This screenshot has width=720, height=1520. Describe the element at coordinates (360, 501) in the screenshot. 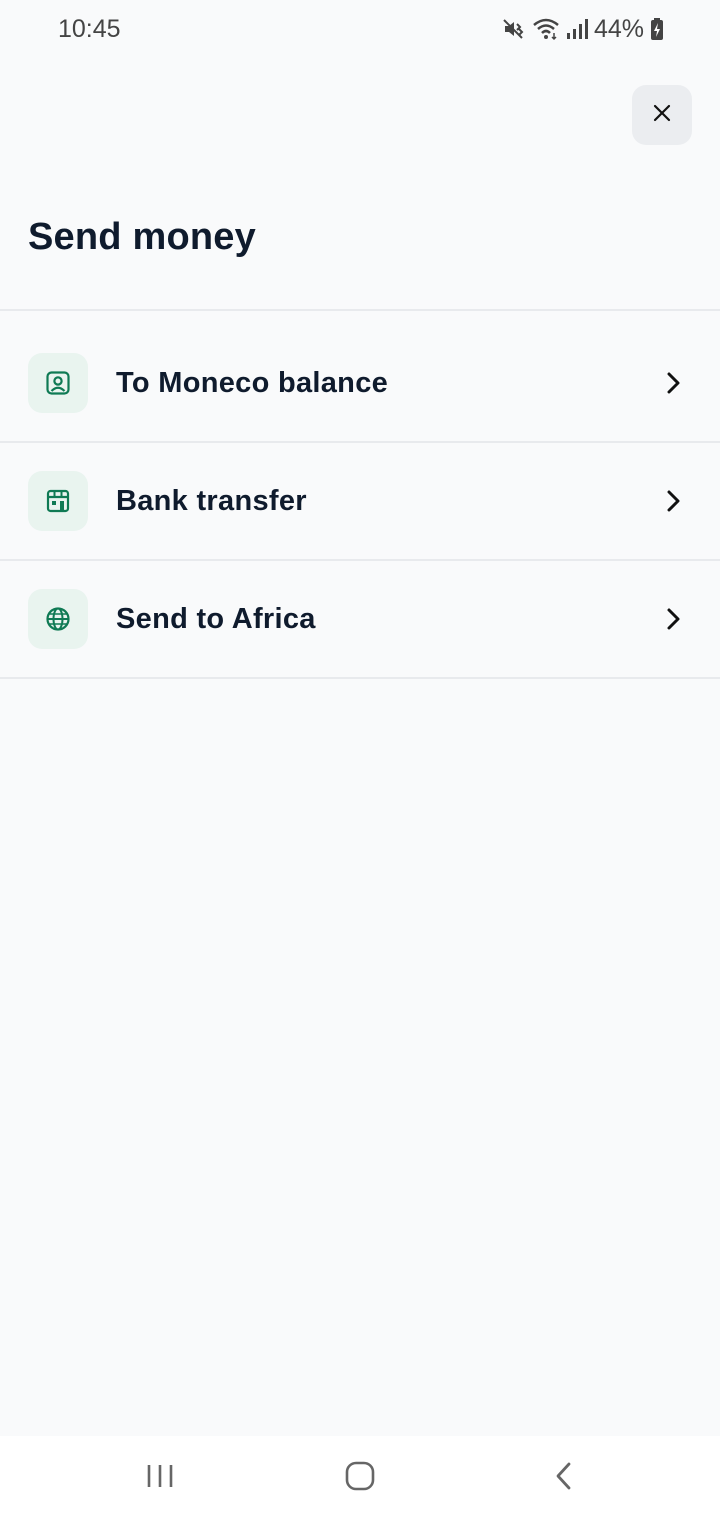

I see `option-bank-transfer: Bank transfer` at that location.